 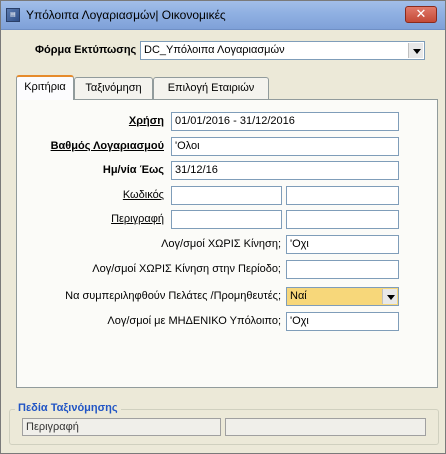 I want to click on account-level-label: Βαθμός Λογαριασμού, so click(x=107, y=146).